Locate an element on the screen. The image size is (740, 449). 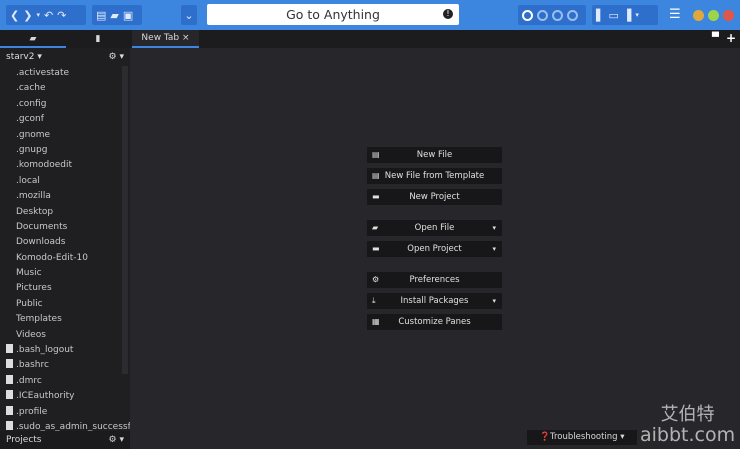
close-button is located at coordinates (728, 15).